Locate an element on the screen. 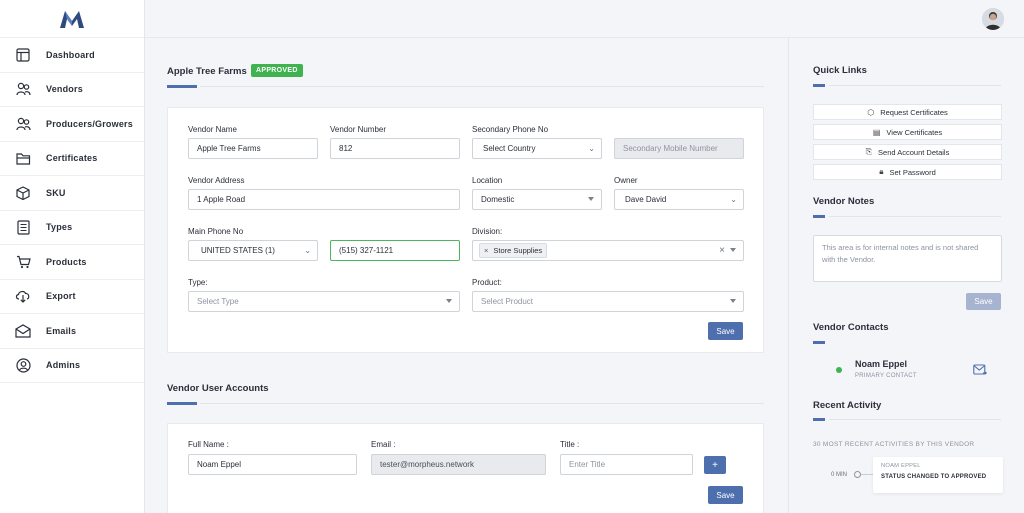 Image resolution: width=1024 pixels, height=513 pixels. contact-role: PRIMARY CONTACT is located at coordinates (886, 376).